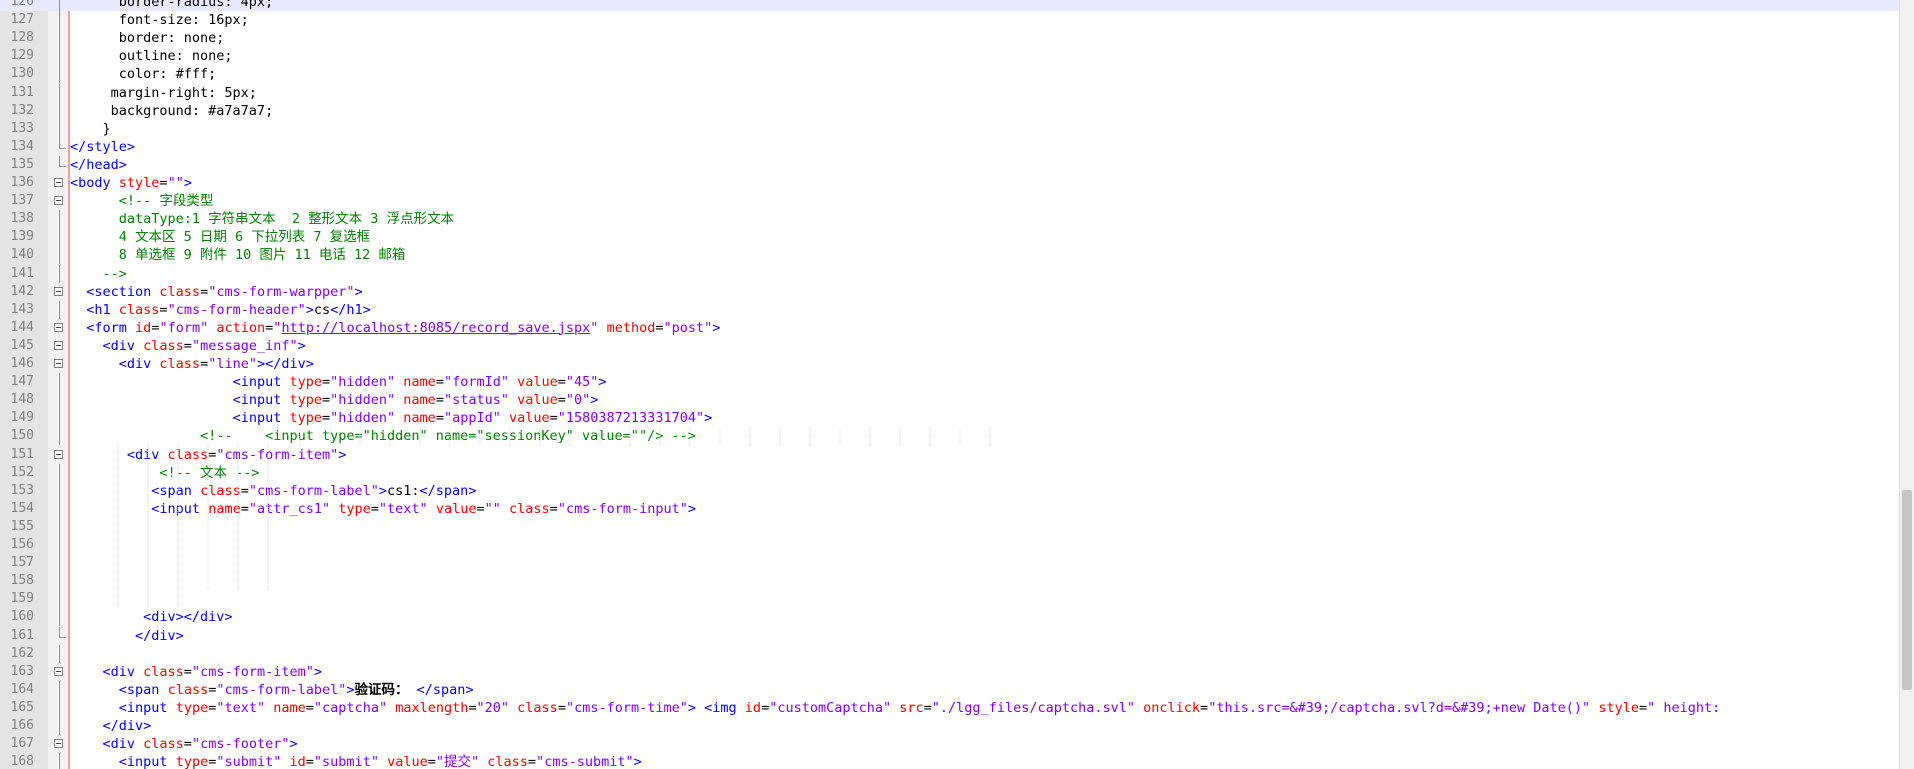 This screenshot has width=1914, height=769. What do you see at coordinates (950, 146) in the screenshot?
I see `code-line: 134 </style>` at bounding box center [950, 146].